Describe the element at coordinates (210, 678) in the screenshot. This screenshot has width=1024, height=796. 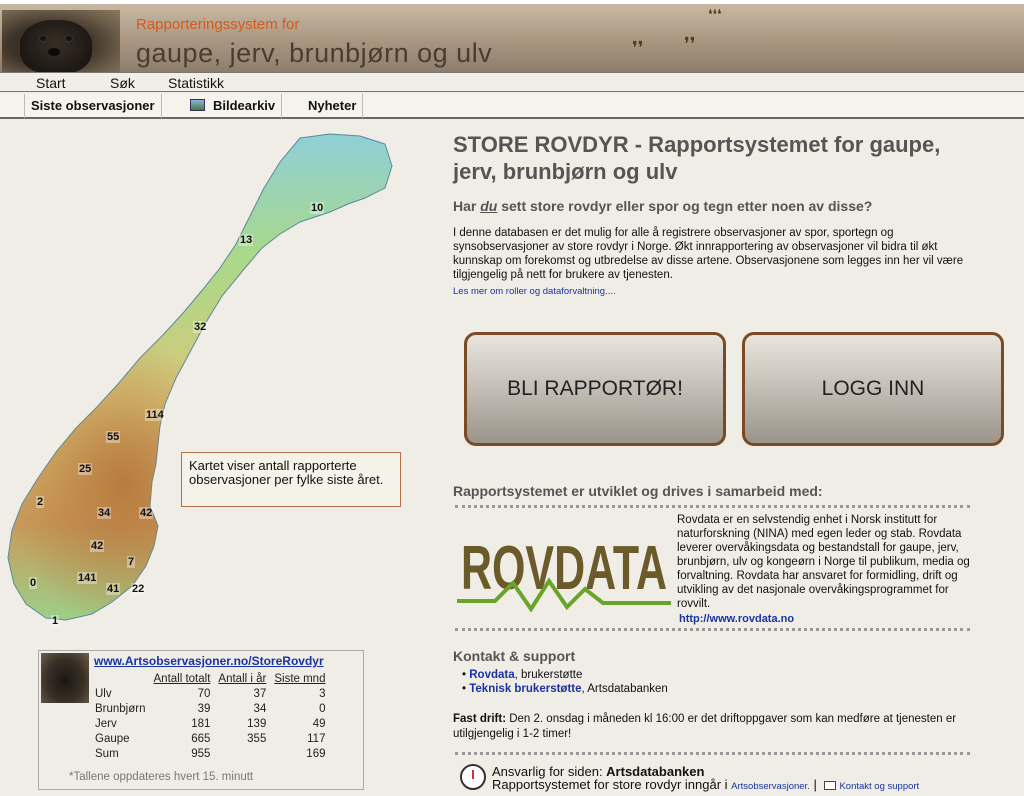
I see `table-header-row: Antall totalt Antall i år Siste mnd` at that location.